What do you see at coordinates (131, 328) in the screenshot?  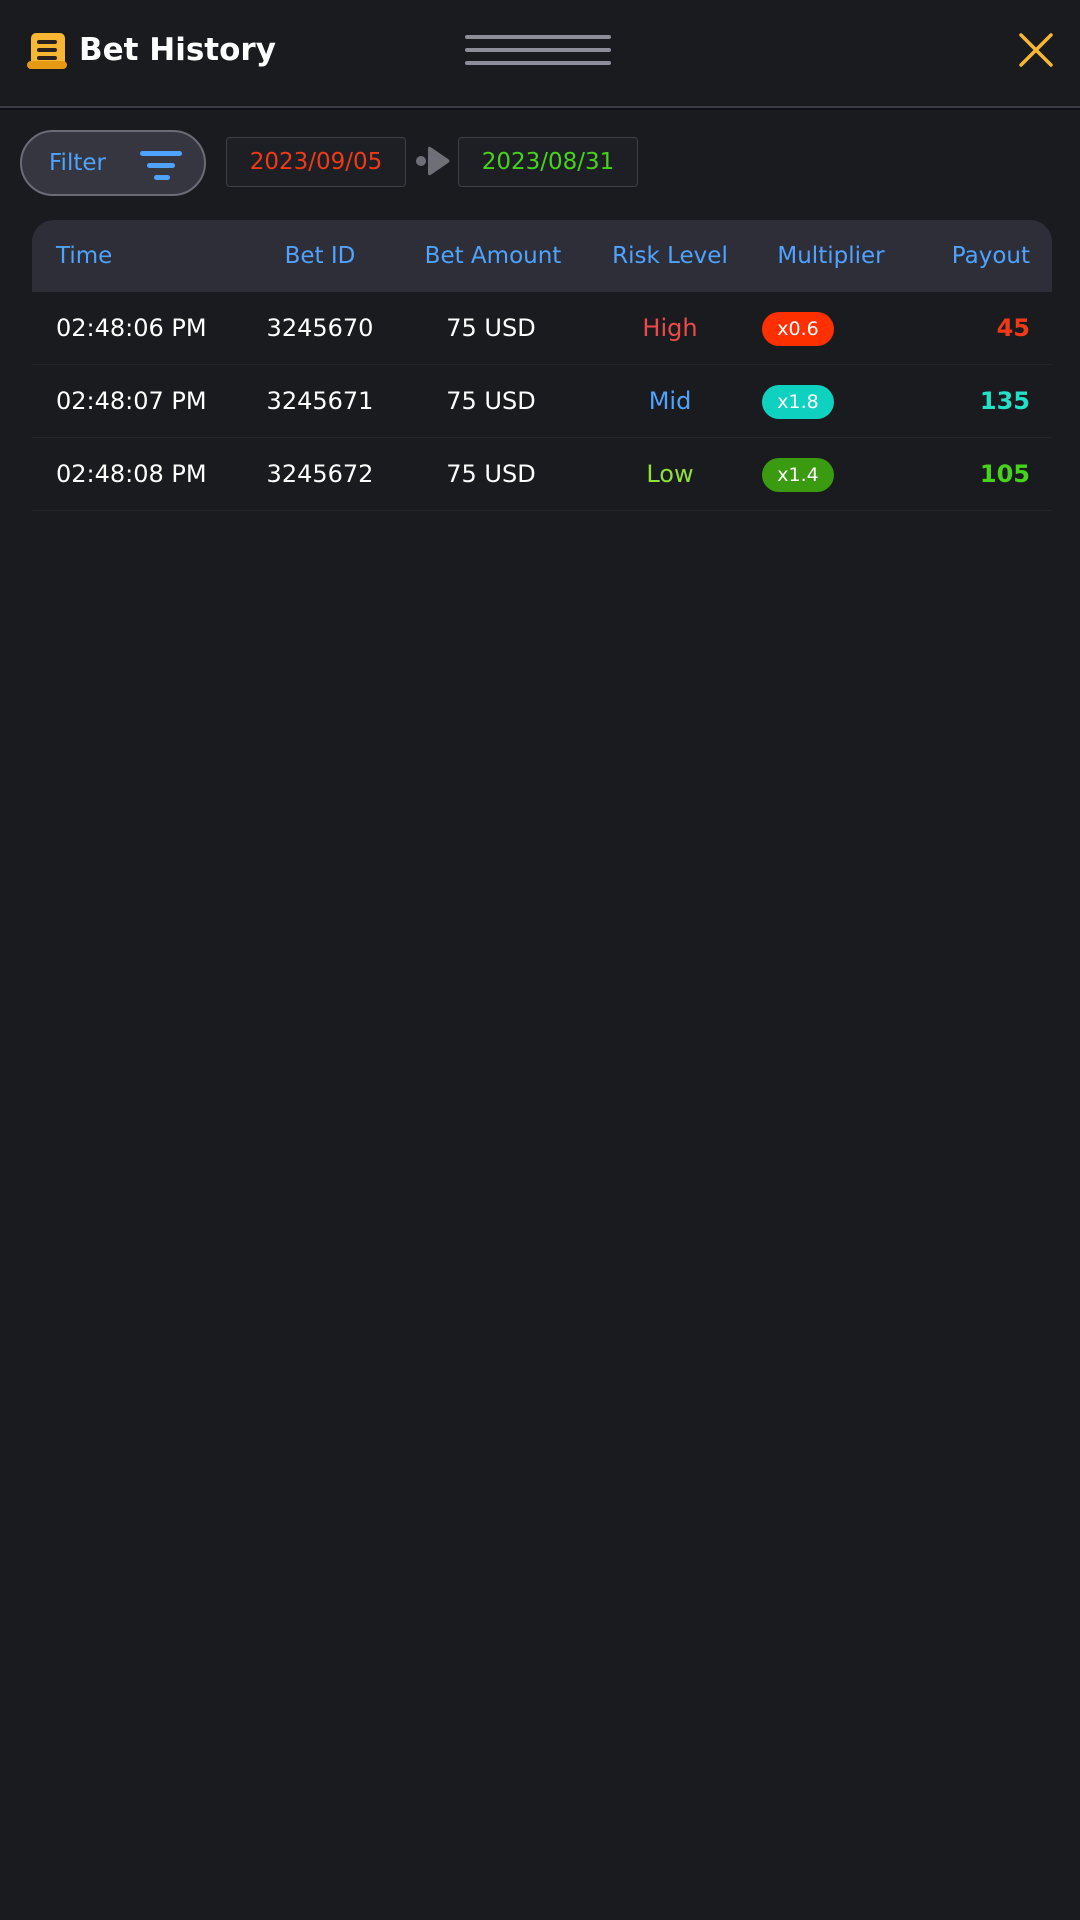 I see `cell-time: 02:48:06 PM` at bounding box center [131, 328].